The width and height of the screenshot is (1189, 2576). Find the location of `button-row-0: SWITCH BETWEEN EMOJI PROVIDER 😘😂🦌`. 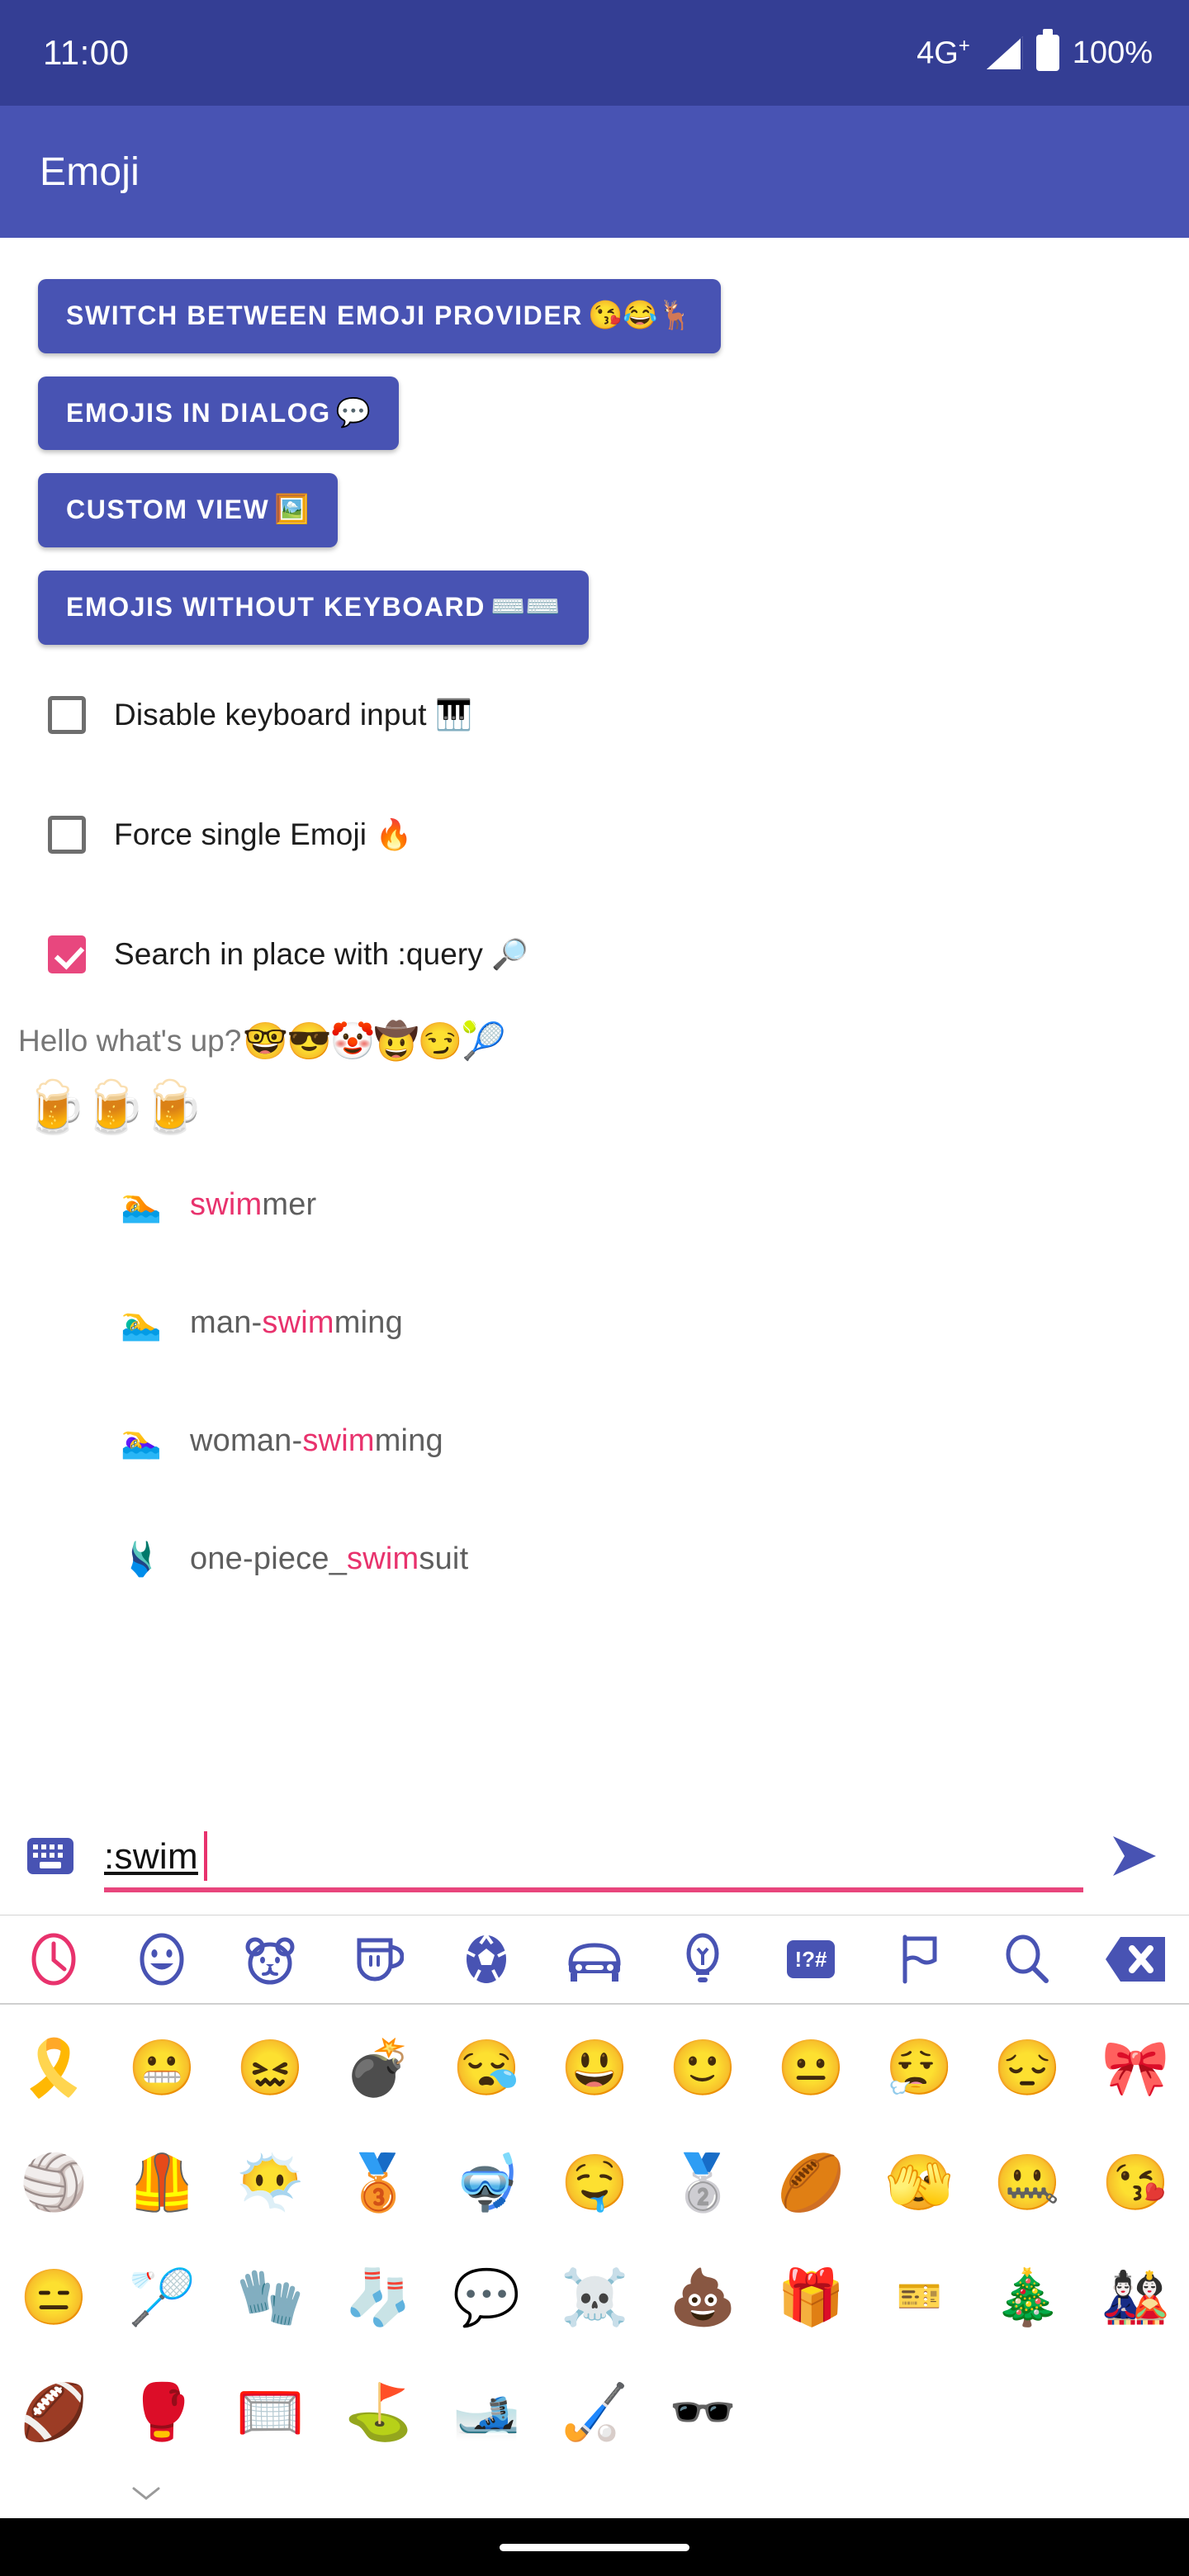

button-row-0: SWITCH BETWEEN EMOJI PROVIDER 😘😂🦌 is located at coordinates (594, 316).